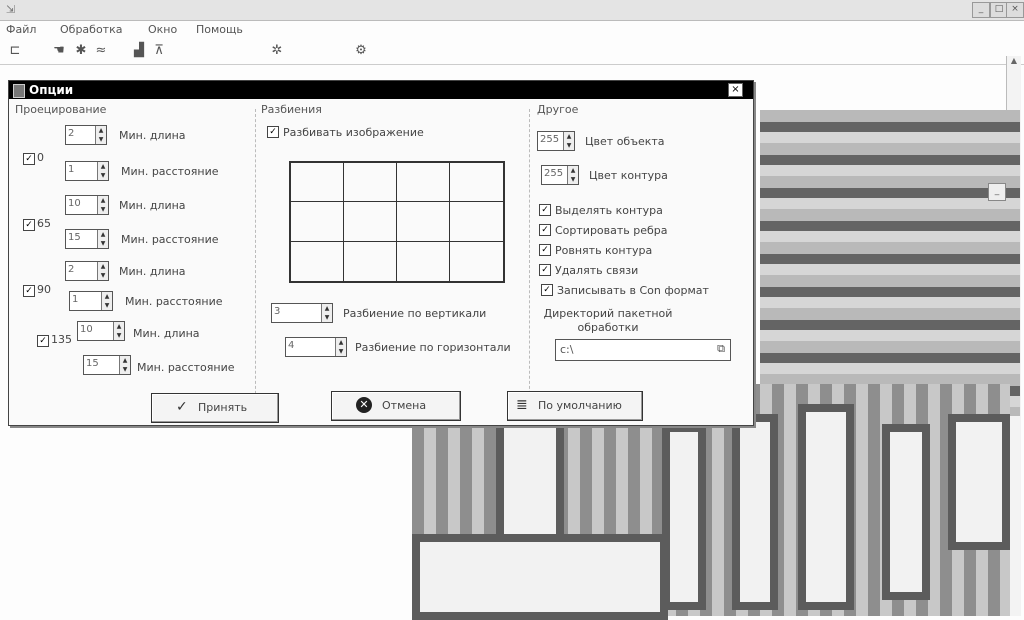 The height and width of the screenshot is (620, 1024). Describe the element at coordinates (86, 135) in the screenshot. I see `angle-0-min-length-spinner: 2 ▲ ▼` at that location.